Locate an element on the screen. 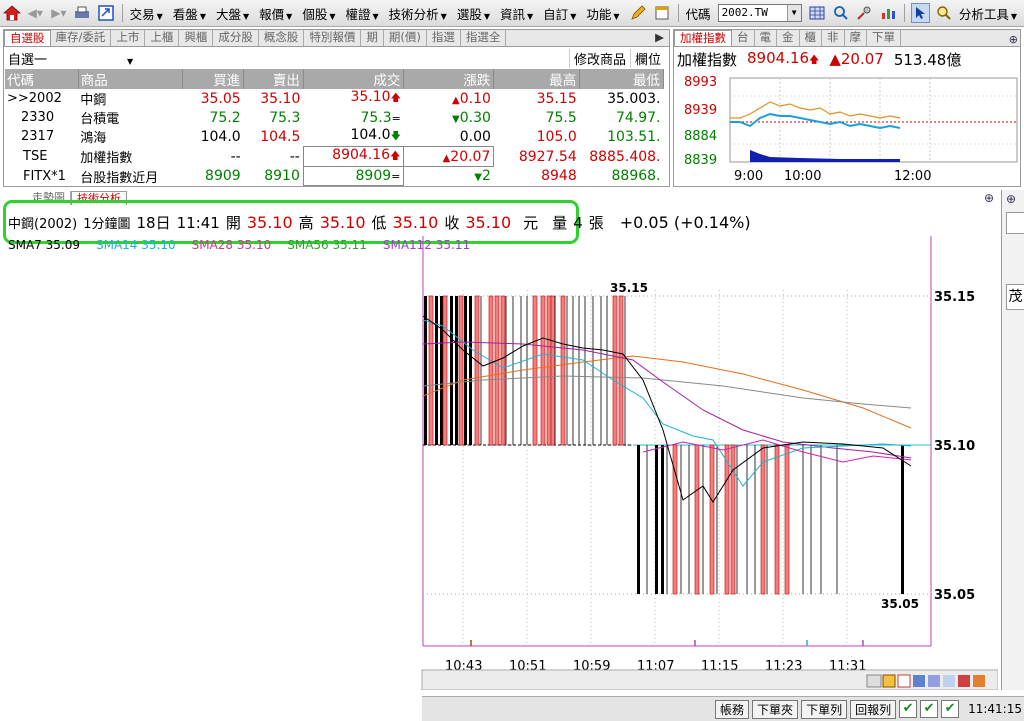 The height and width of the screenshot is (721, 1024). tab-non-finance: 非 is located at coordinates (833, 38).